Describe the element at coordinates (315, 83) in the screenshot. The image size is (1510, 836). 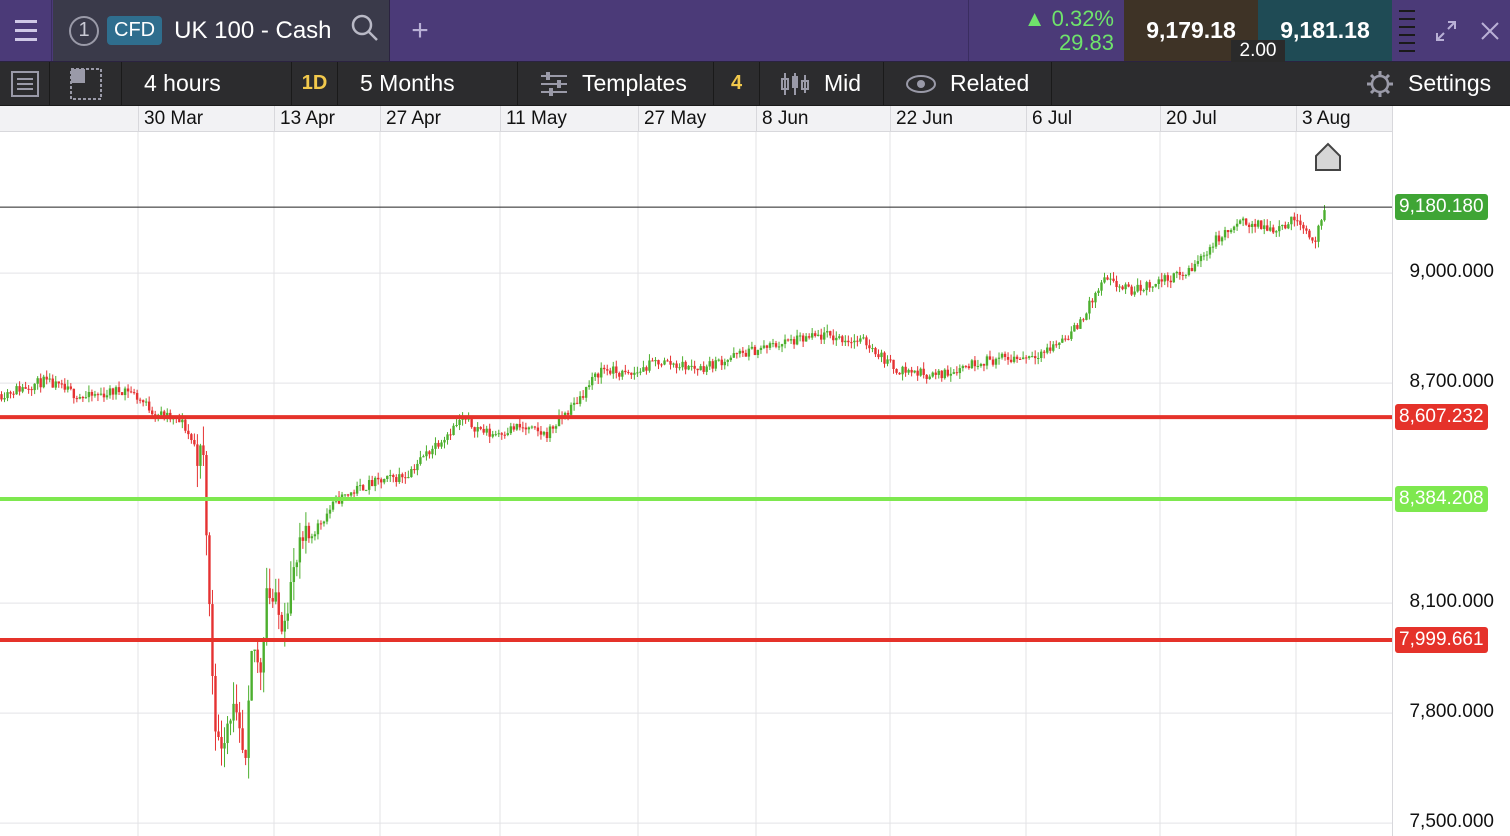
I see `range-badge: 1D` at that location.